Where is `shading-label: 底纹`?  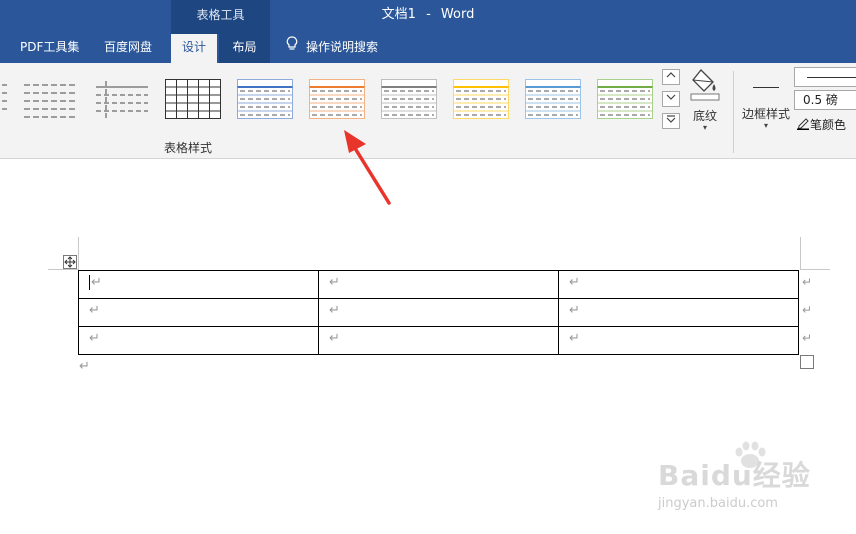
shading-label: 底纹 is located at coordinates (704, 116).